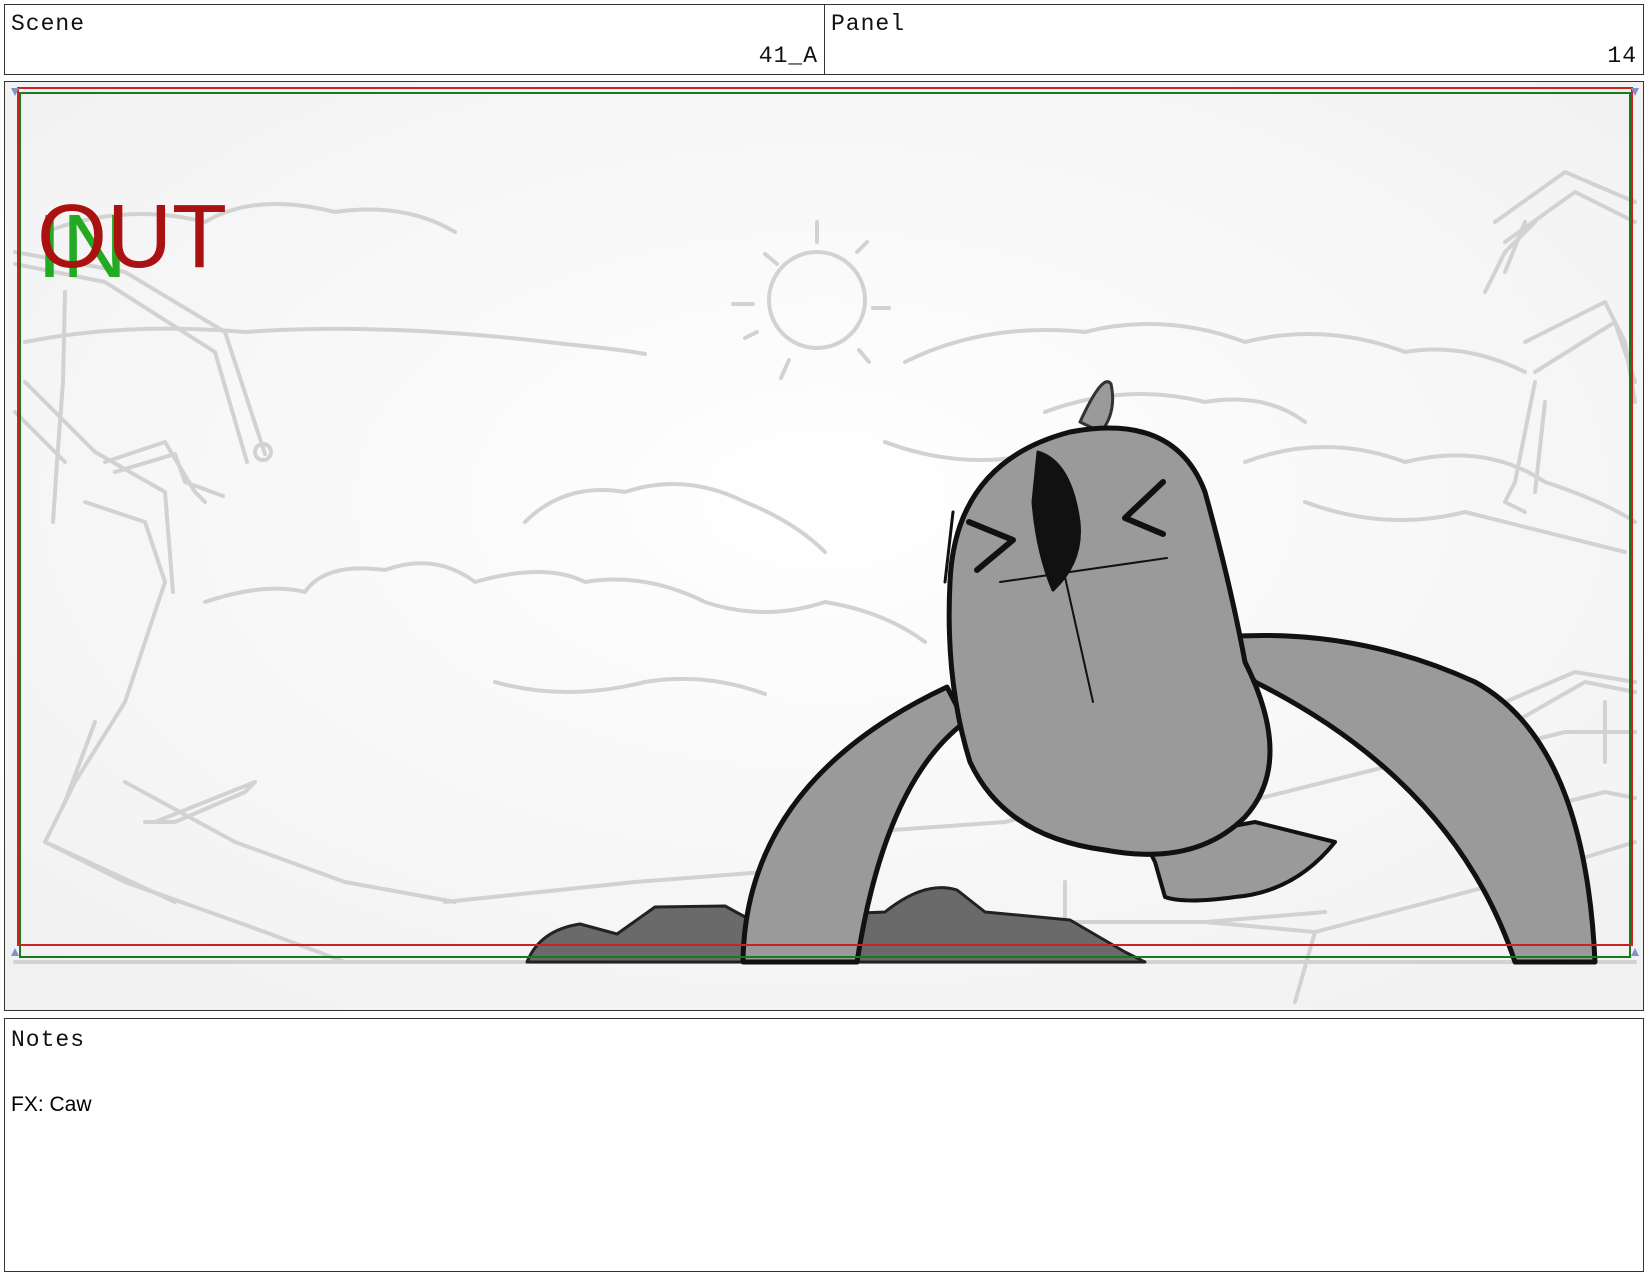 This screenshot has width=1648, height=1276. I want to click on notes-text: FX: Caw, so click(51, 1104).